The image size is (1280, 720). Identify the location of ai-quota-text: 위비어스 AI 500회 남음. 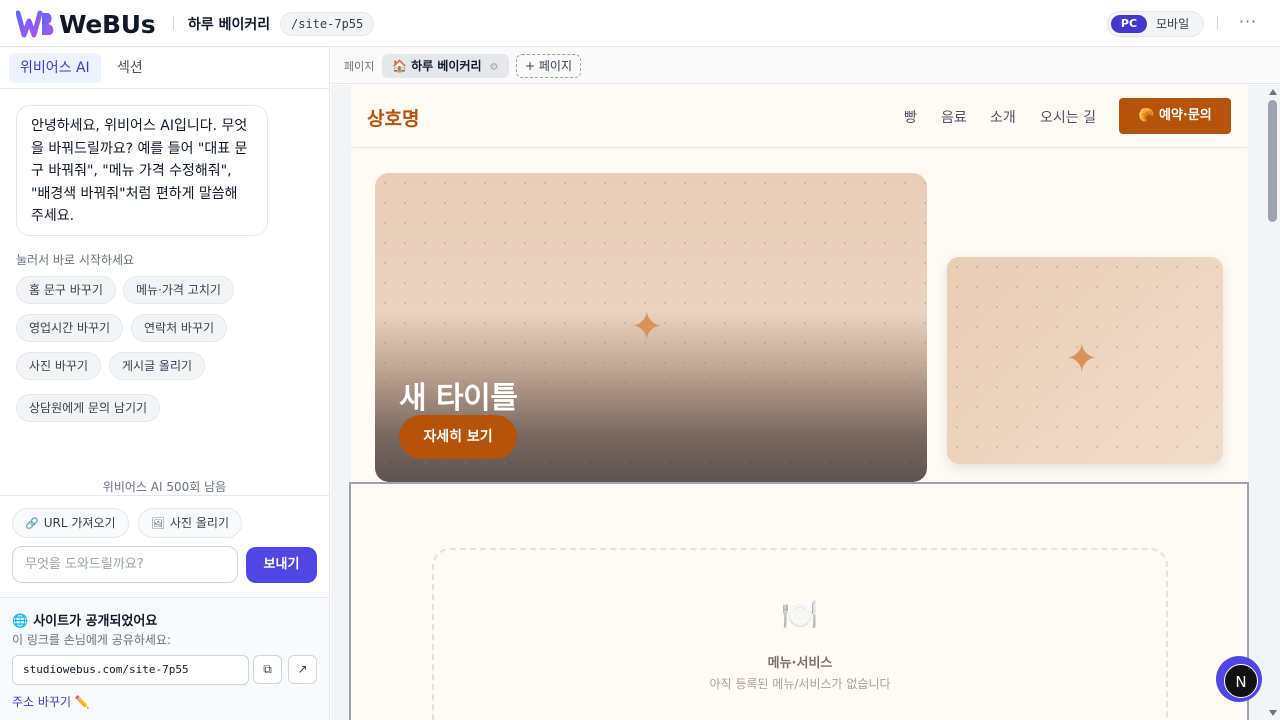
(164, 487).